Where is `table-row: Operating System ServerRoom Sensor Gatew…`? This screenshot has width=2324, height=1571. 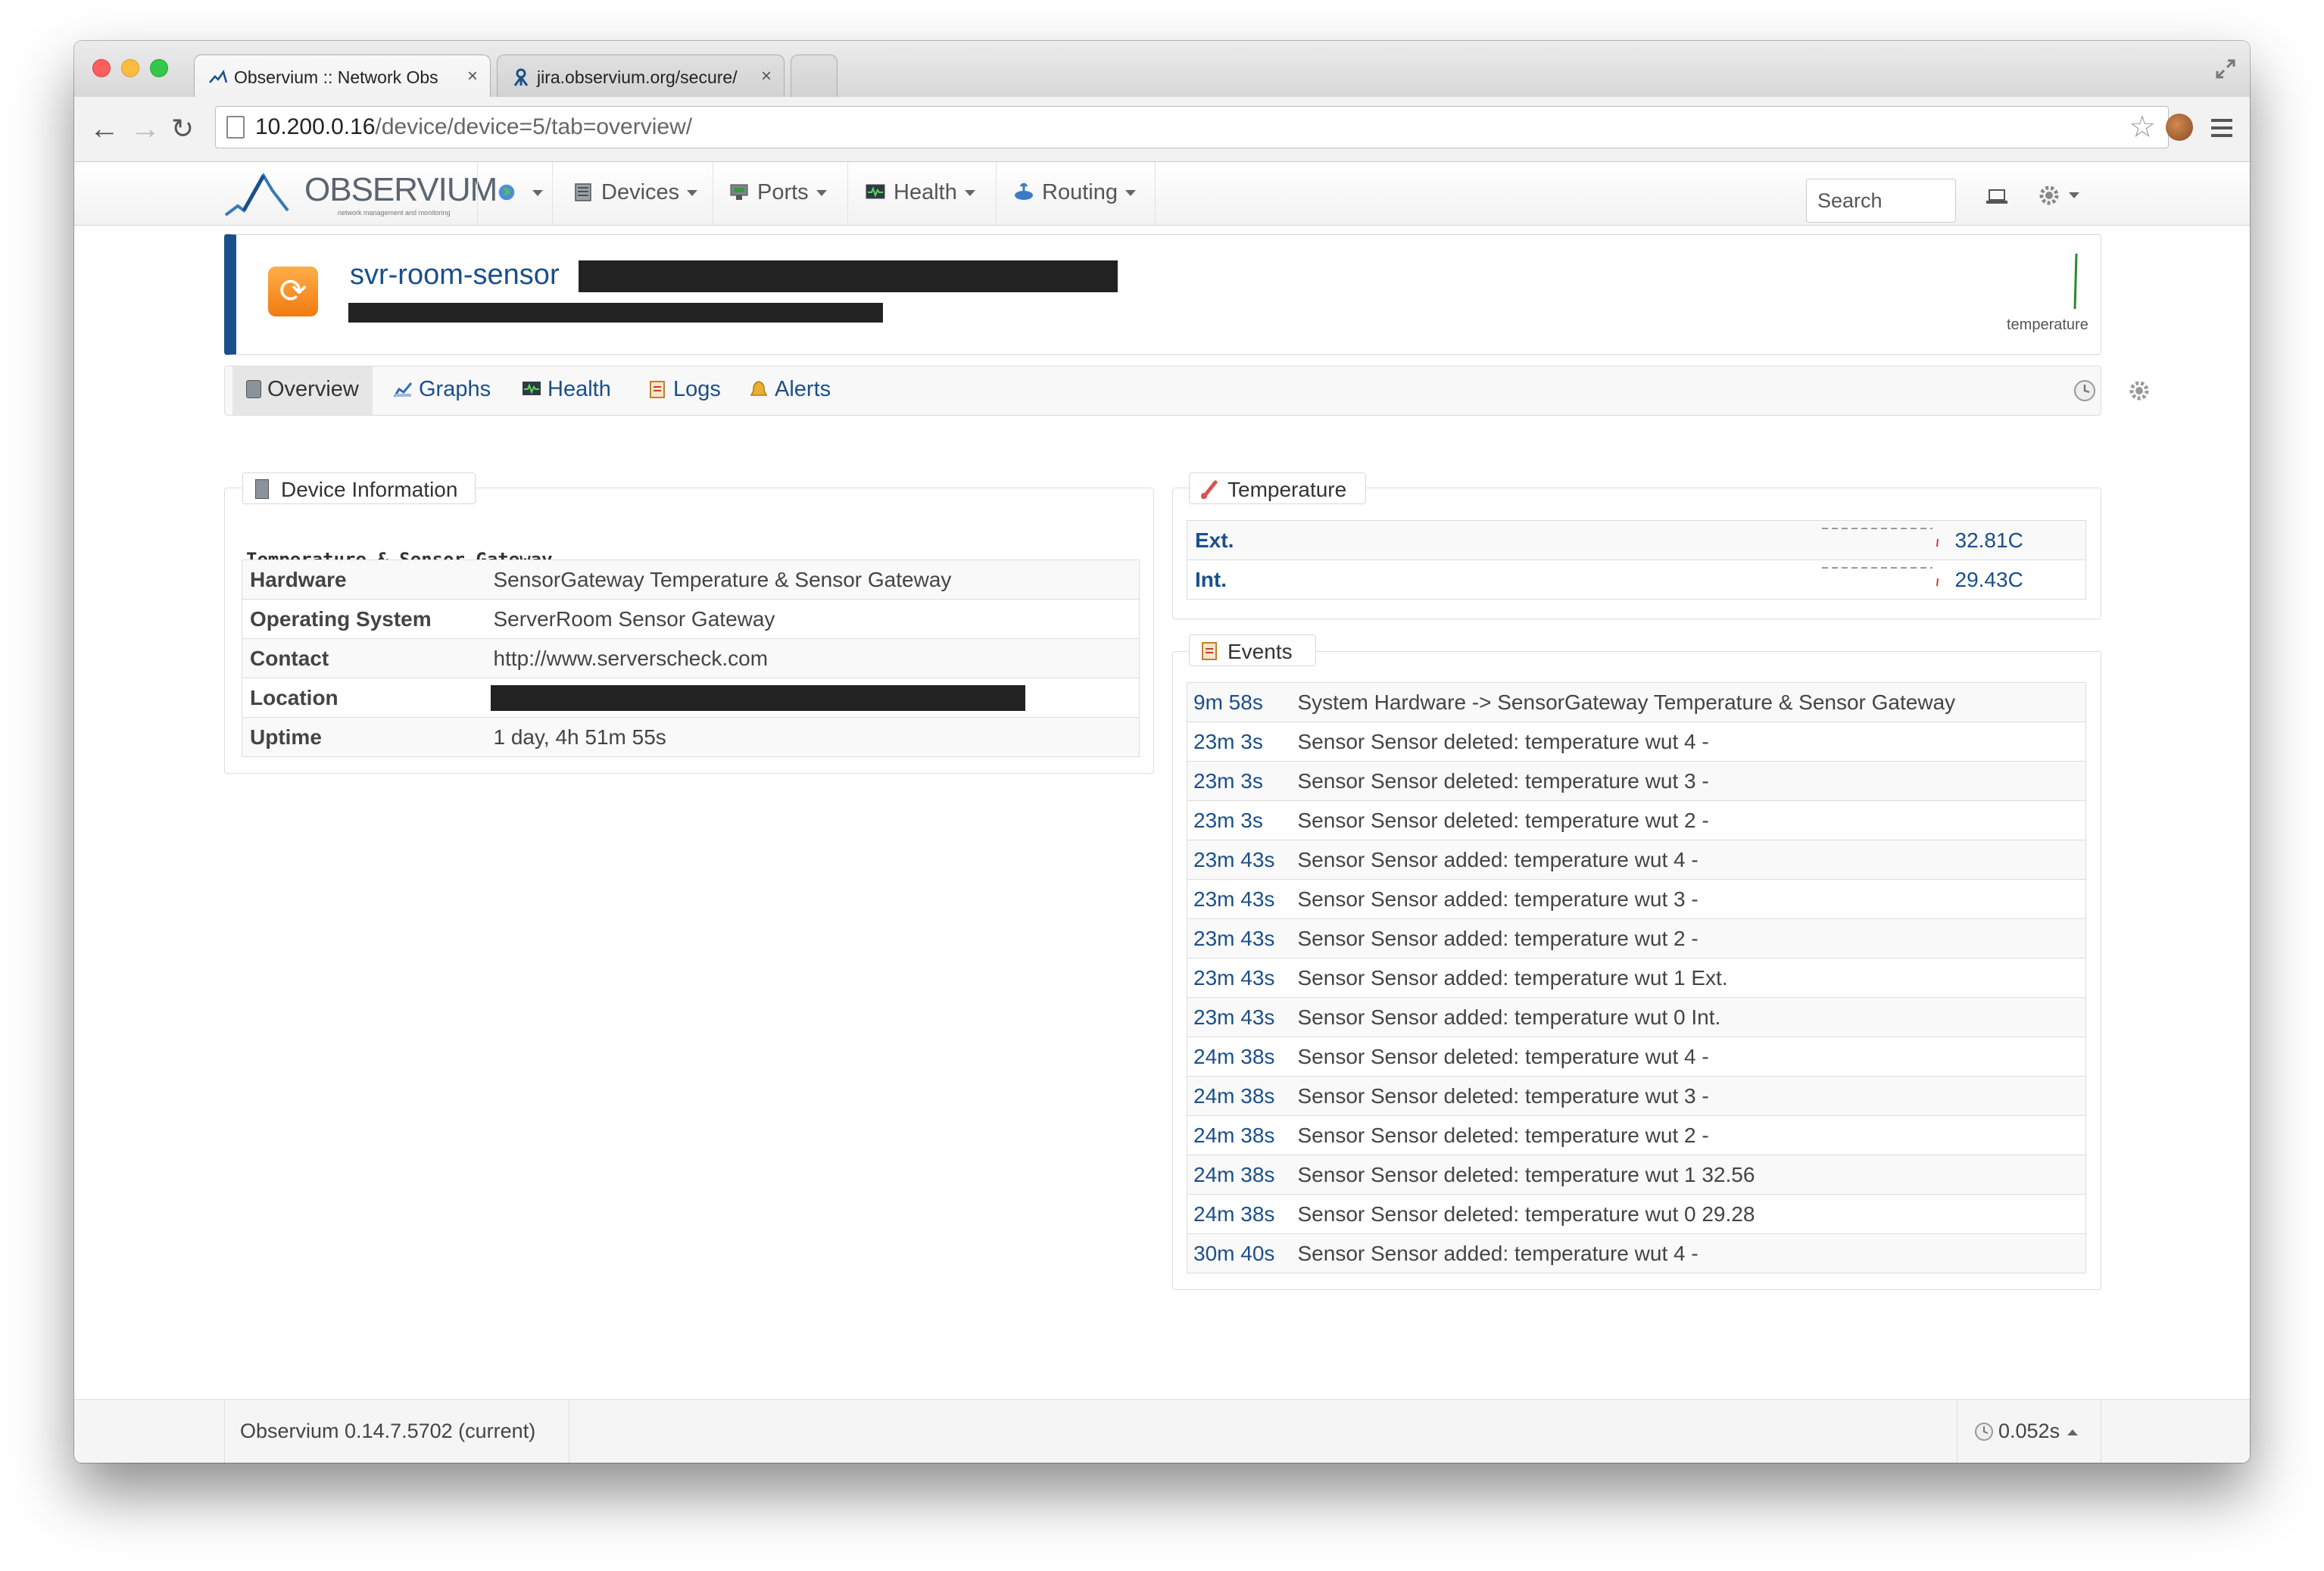
table-row: Operating System ServerRoom Sensor Gatew… is located at coordinates (691, 619).